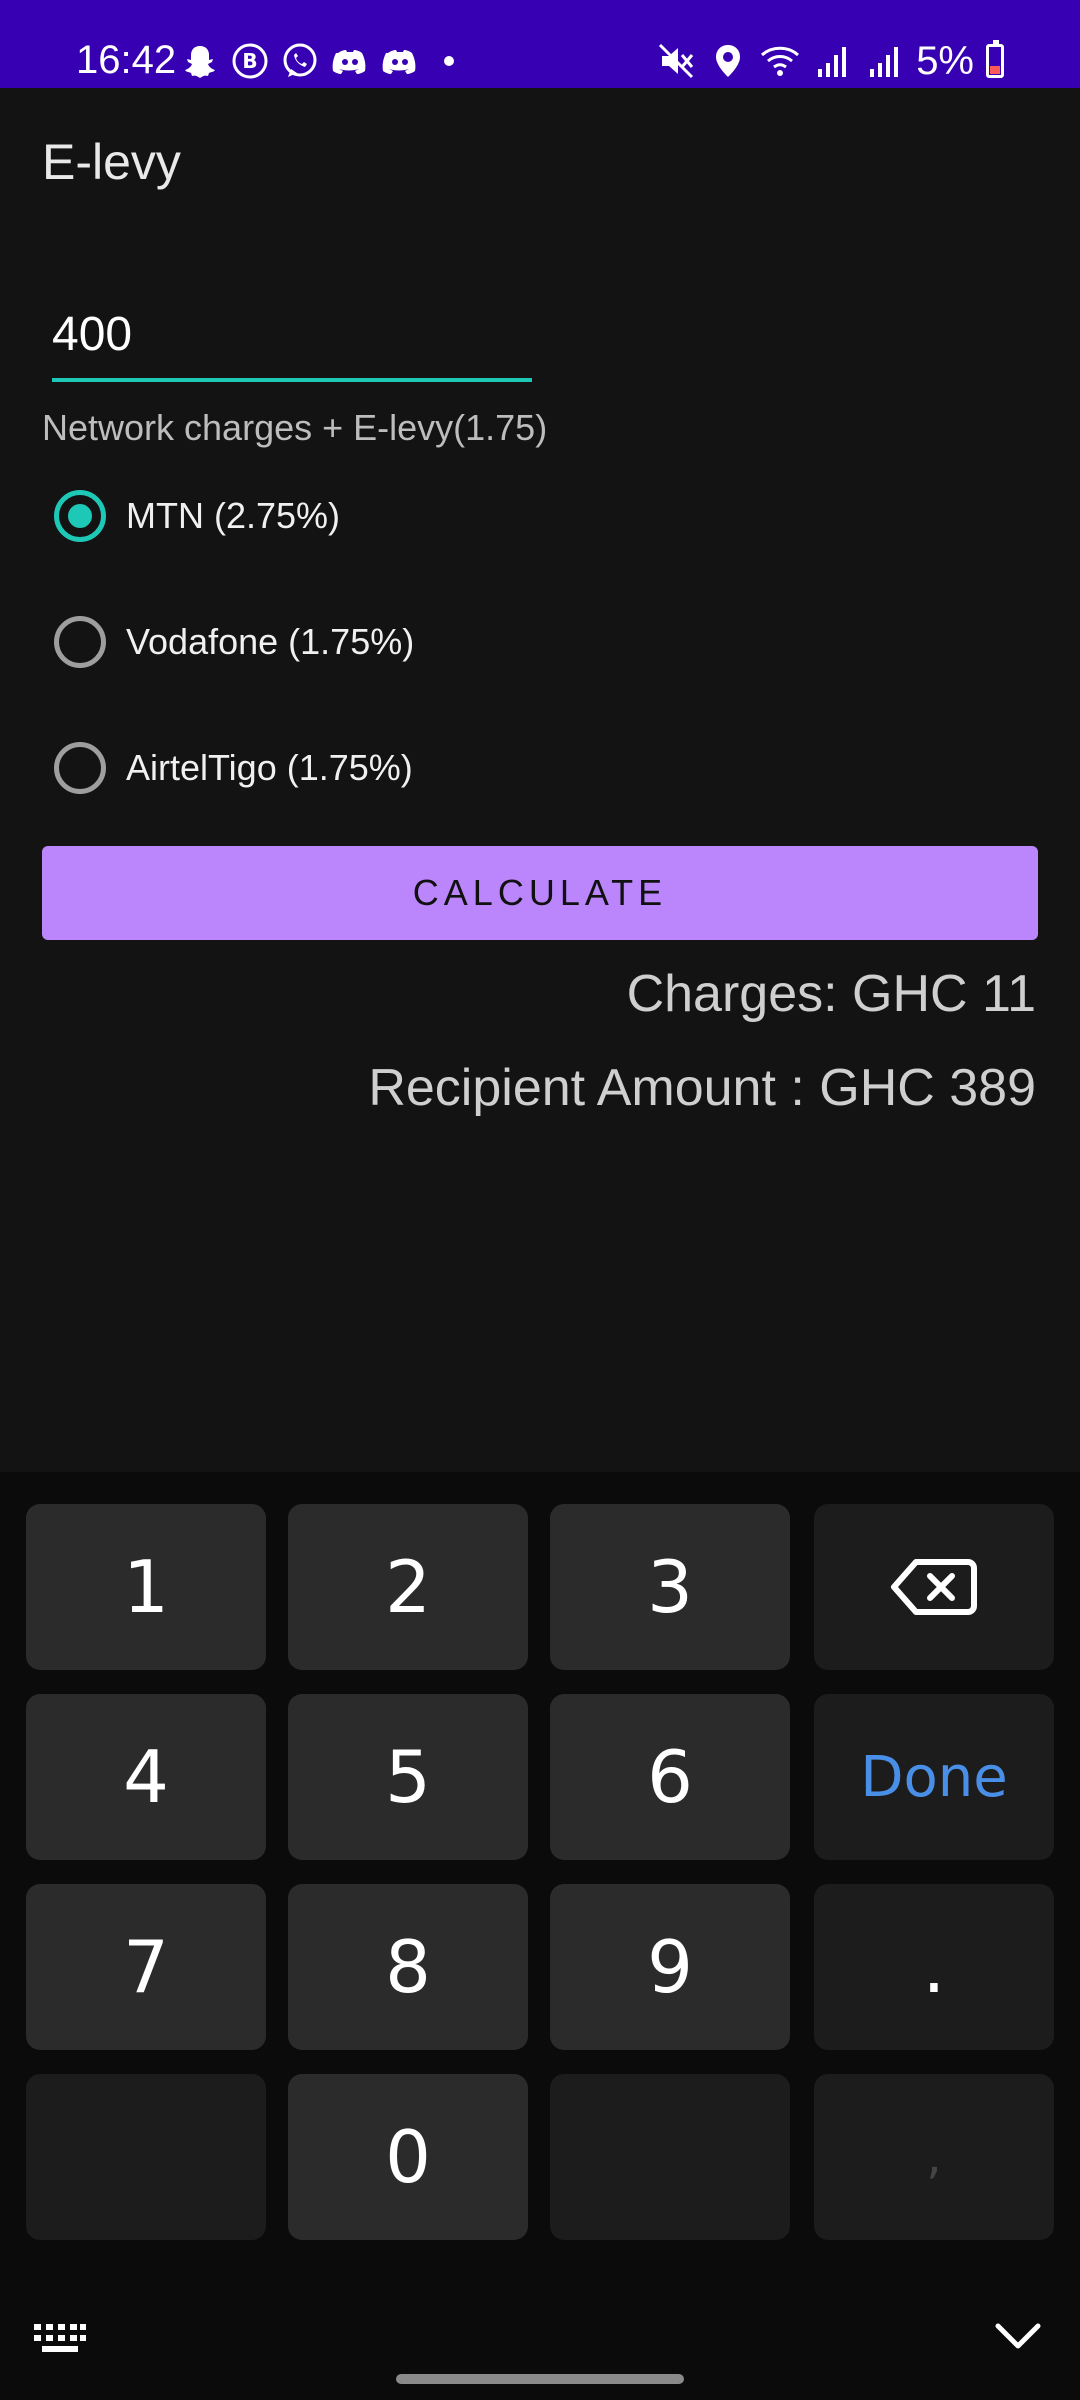 This screenshot has height=2400, width=1080. I want to click on key-4: 4, so click(146, 1777).